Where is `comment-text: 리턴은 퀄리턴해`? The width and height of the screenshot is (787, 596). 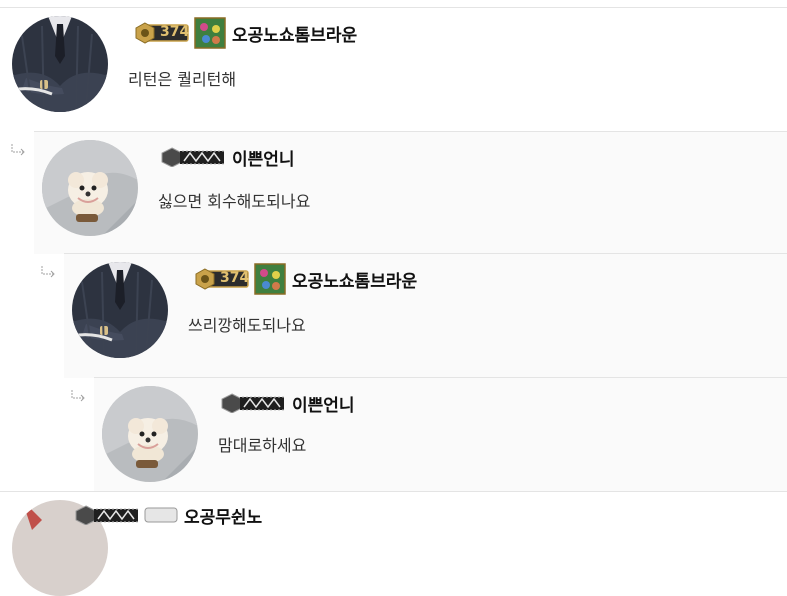
comment-text: 리턴은 퀄리턴해 is located at coordinates (182, 79).